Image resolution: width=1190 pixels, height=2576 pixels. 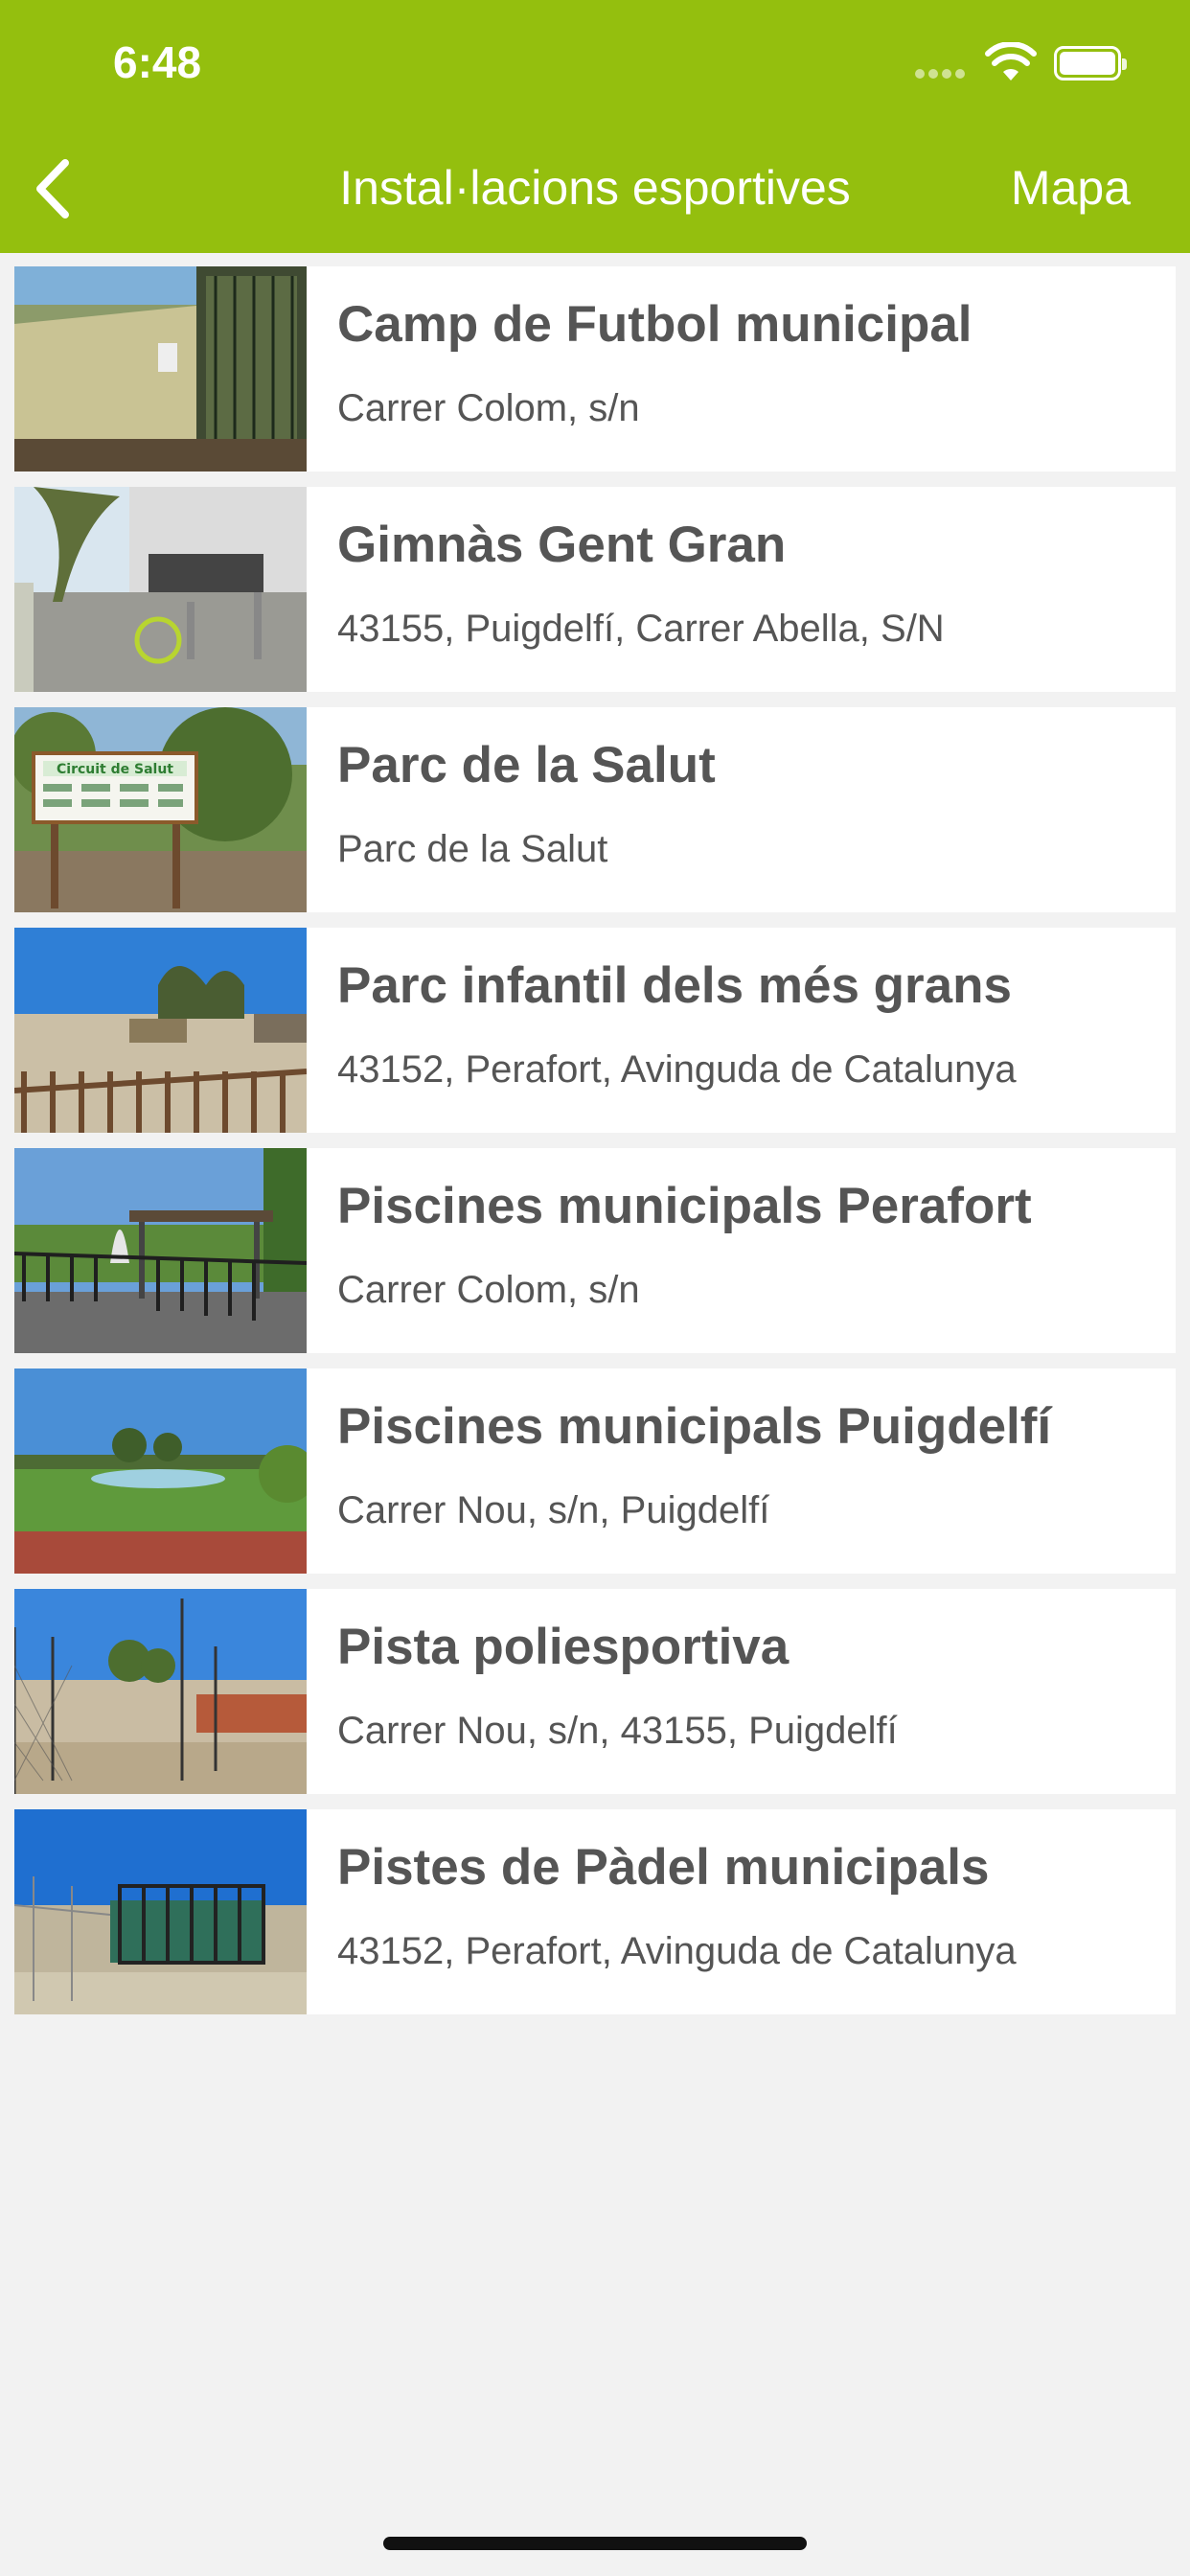 What do you see at coordinates (160, 809) in the screenshot?
I see `facility-thumbnail: Circuit de Salut` at bounding box center [160, 809].